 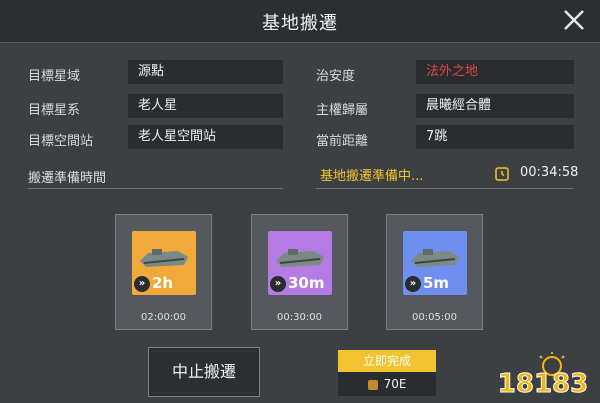 What do you see at coordinates (54, 110) in the screenshot?
I see `target-system-label: 目標星系` at bounding box center [54, 110].